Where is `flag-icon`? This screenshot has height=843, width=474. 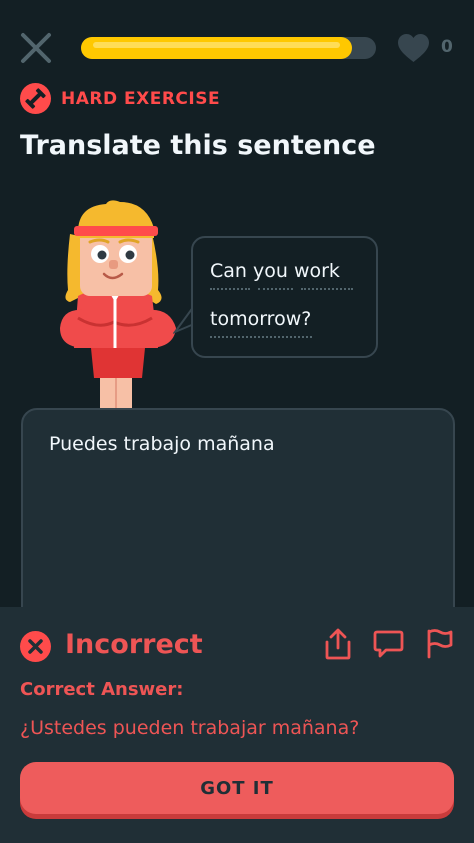 flag-icon is located at coordinates (440, 644).